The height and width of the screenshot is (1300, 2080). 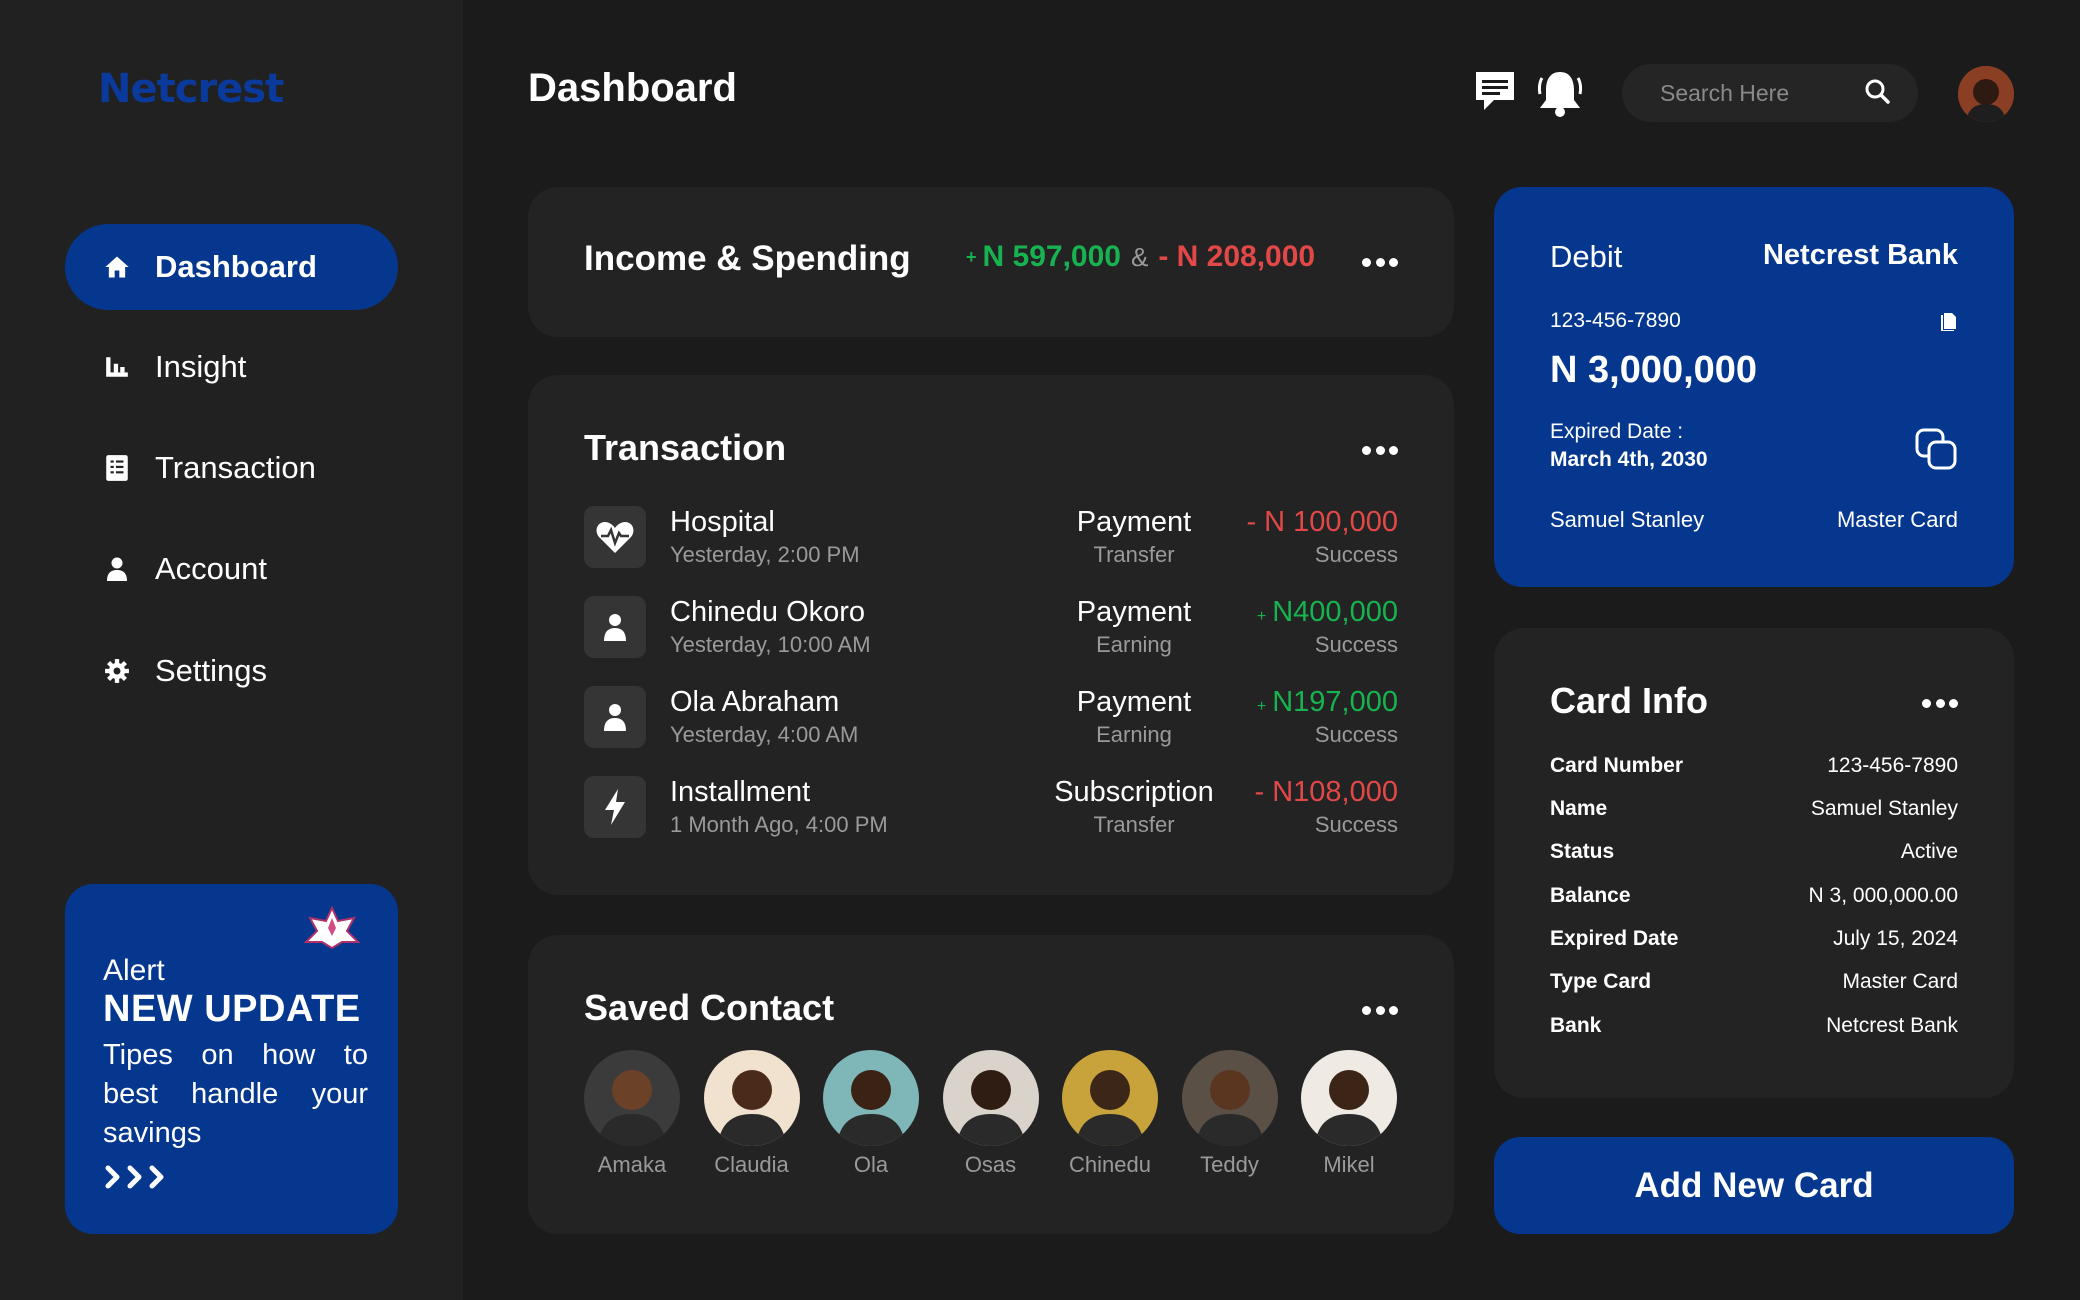 I want to click on contact-item: Amaka, so click(x=632, y=1114).